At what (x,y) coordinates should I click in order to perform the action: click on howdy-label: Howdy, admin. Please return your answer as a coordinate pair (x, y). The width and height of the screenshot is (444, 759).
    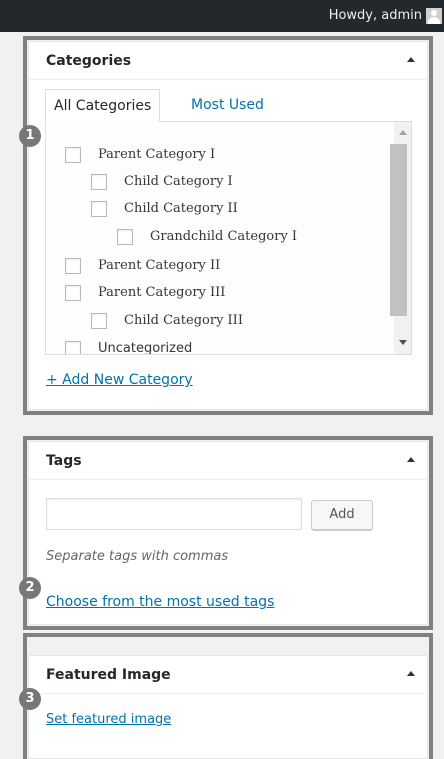
    Looking at the image, I should click on (375, 16).